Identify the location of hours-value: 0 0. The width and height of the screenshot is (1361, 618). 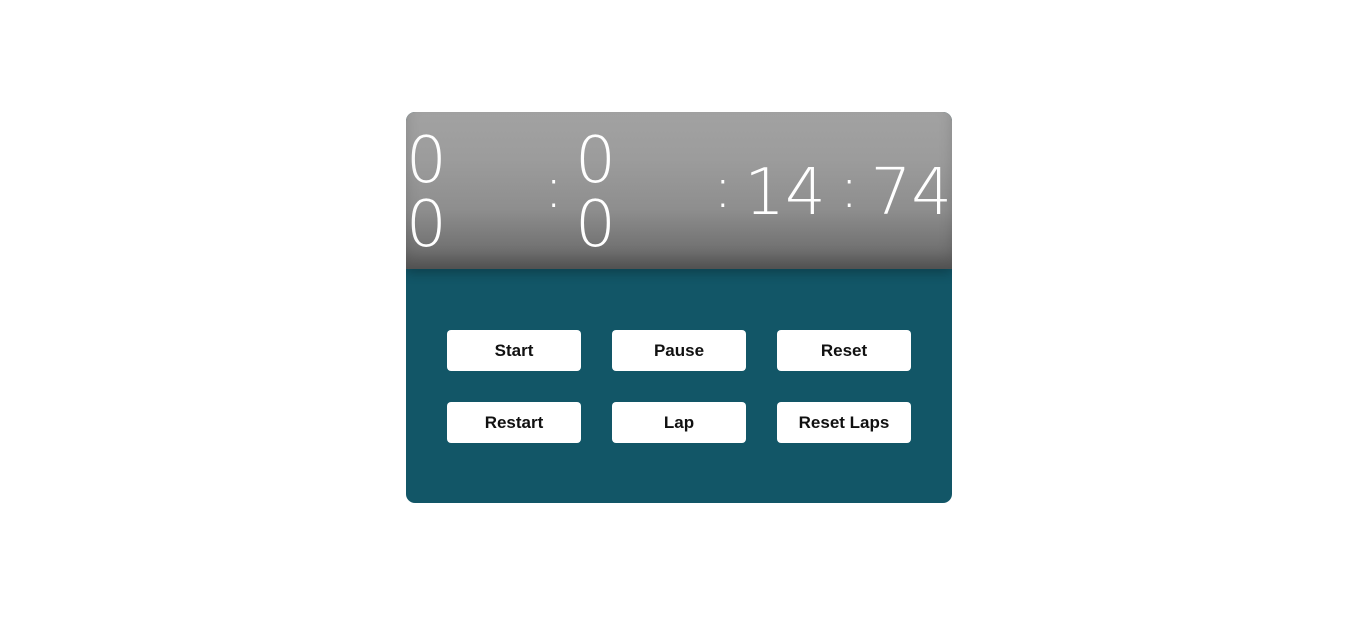
(433, 192).